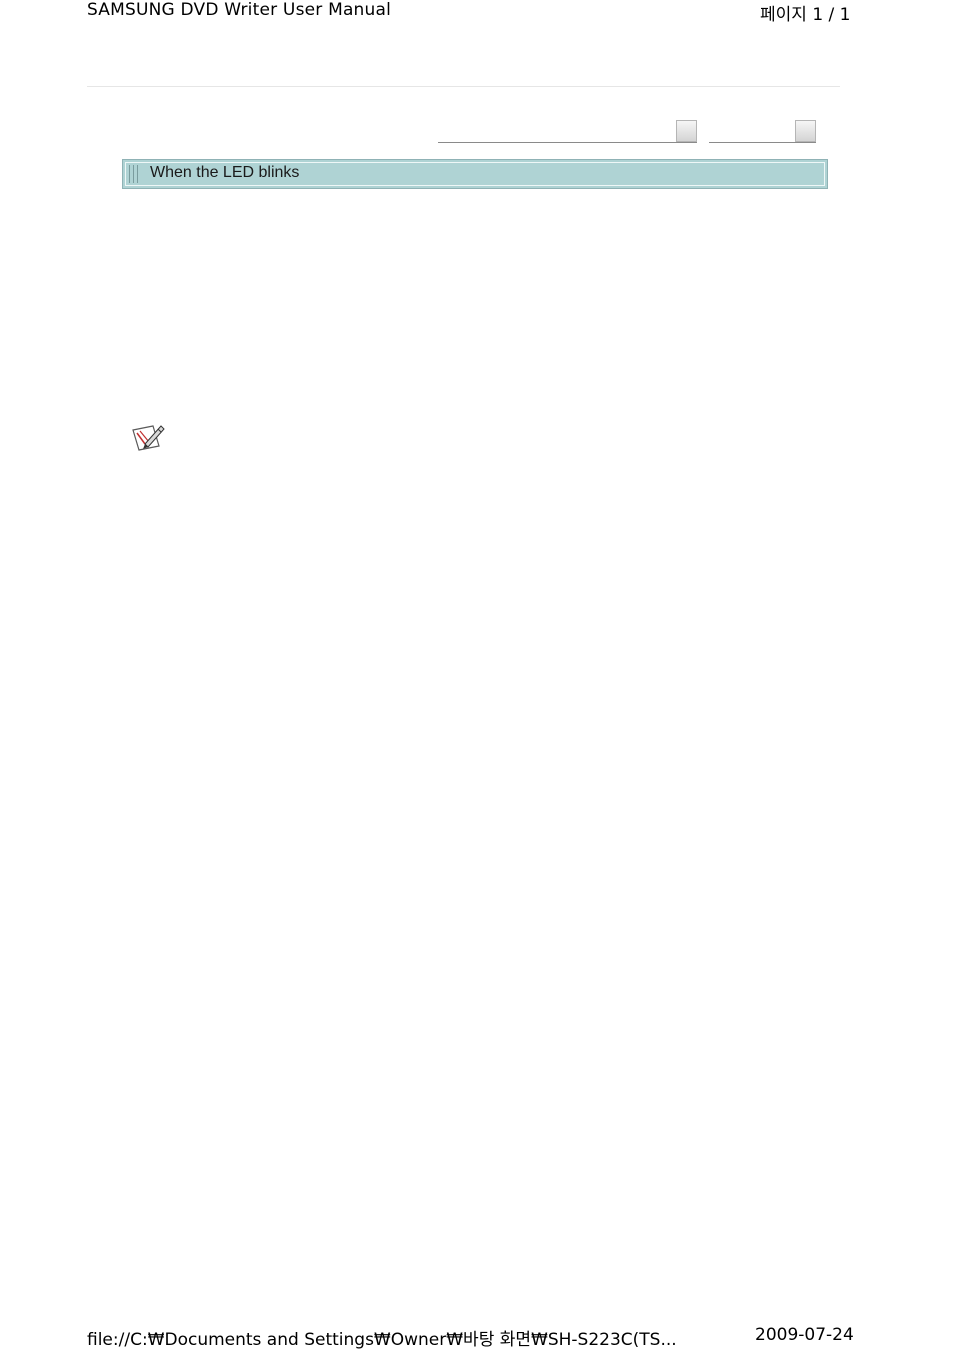 This screenshot has width=954, height=1350. What do you see at coordinates (239, 10) in the screenshot?
I see `document-title: SAMSUNG DVD Writer User Manual` at bounding box center [239, 10].